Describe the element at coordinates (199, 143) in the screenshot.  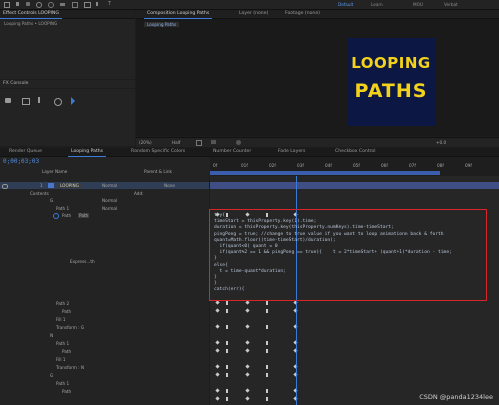
I see `region-of-interest-icon` at that location.